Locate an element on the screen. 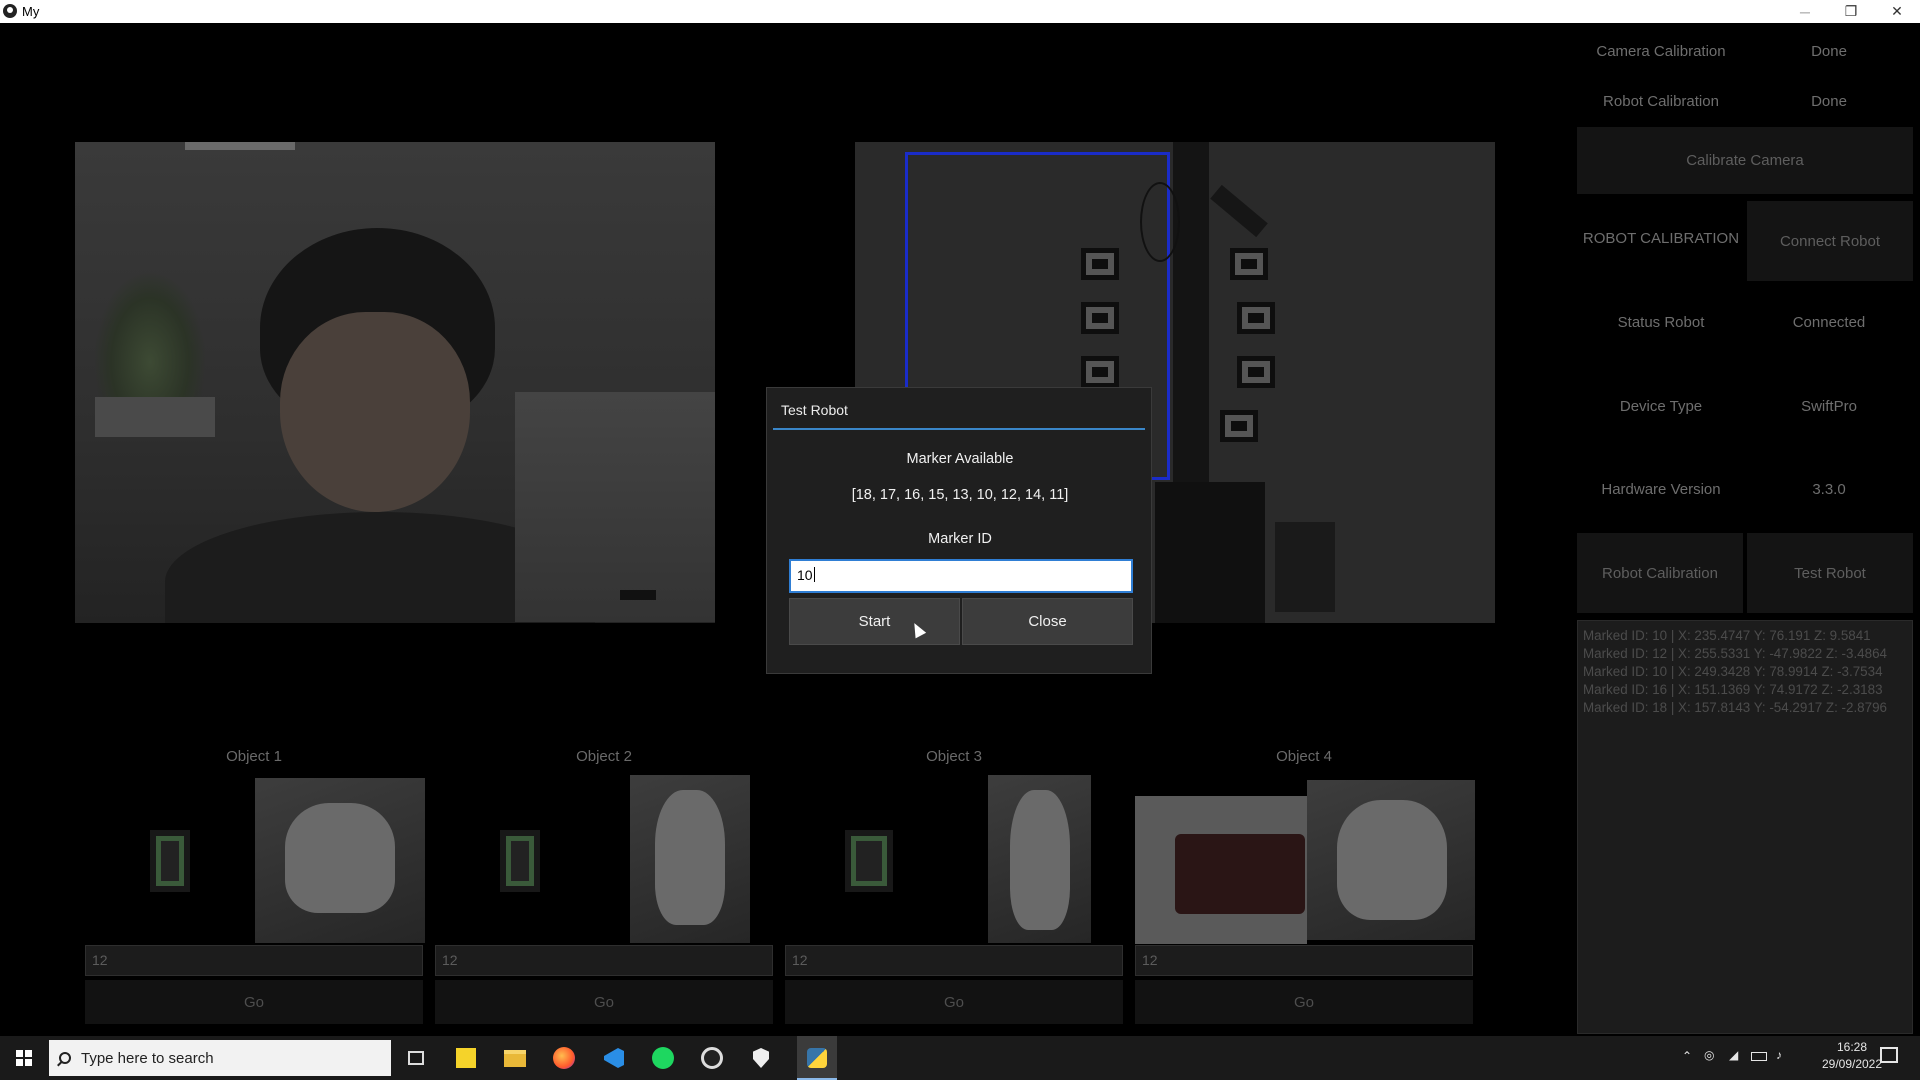 Image resolution: width=1920 pixels, height=1080 pixels. object-2-marker-thumb is located at coordinates (520, 861).